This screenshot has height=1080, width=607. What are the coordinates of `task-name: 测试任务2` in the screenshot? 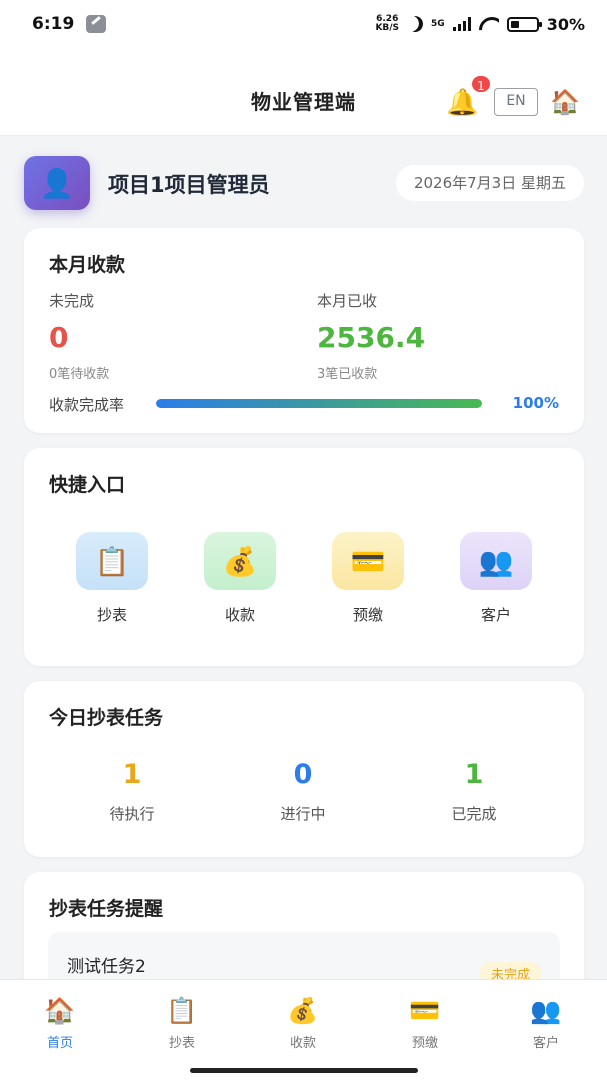 It's located at (106, 967).